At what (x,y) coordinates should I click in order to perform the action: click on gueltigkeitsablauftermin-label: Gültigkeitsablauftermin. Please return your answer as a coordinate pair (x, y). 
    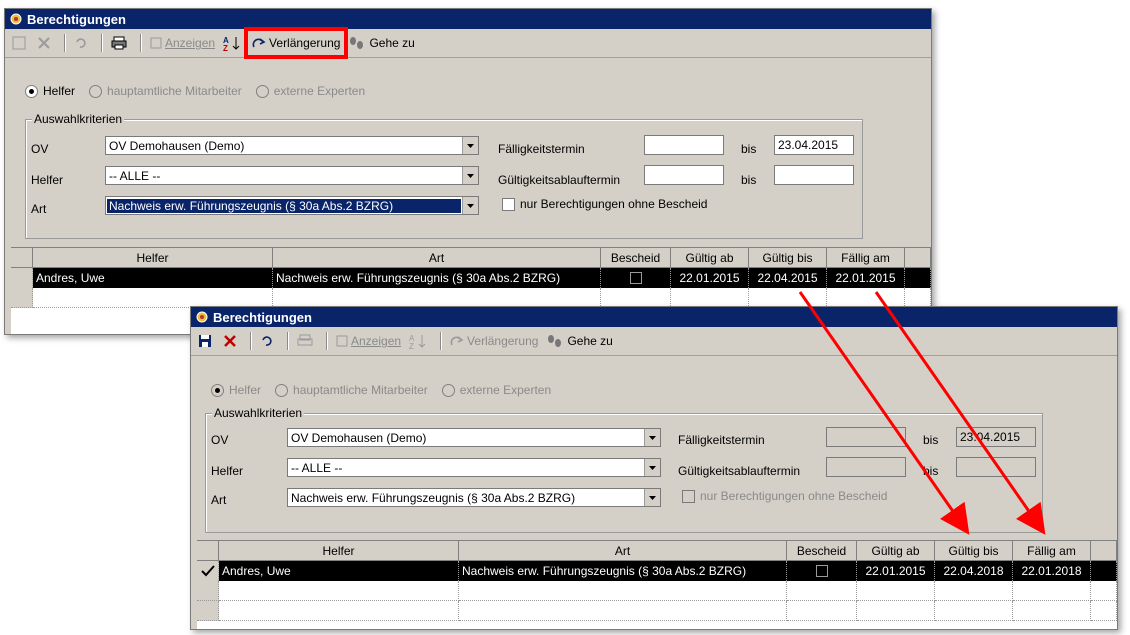
    Looking at the image, I should click on (559, 180).